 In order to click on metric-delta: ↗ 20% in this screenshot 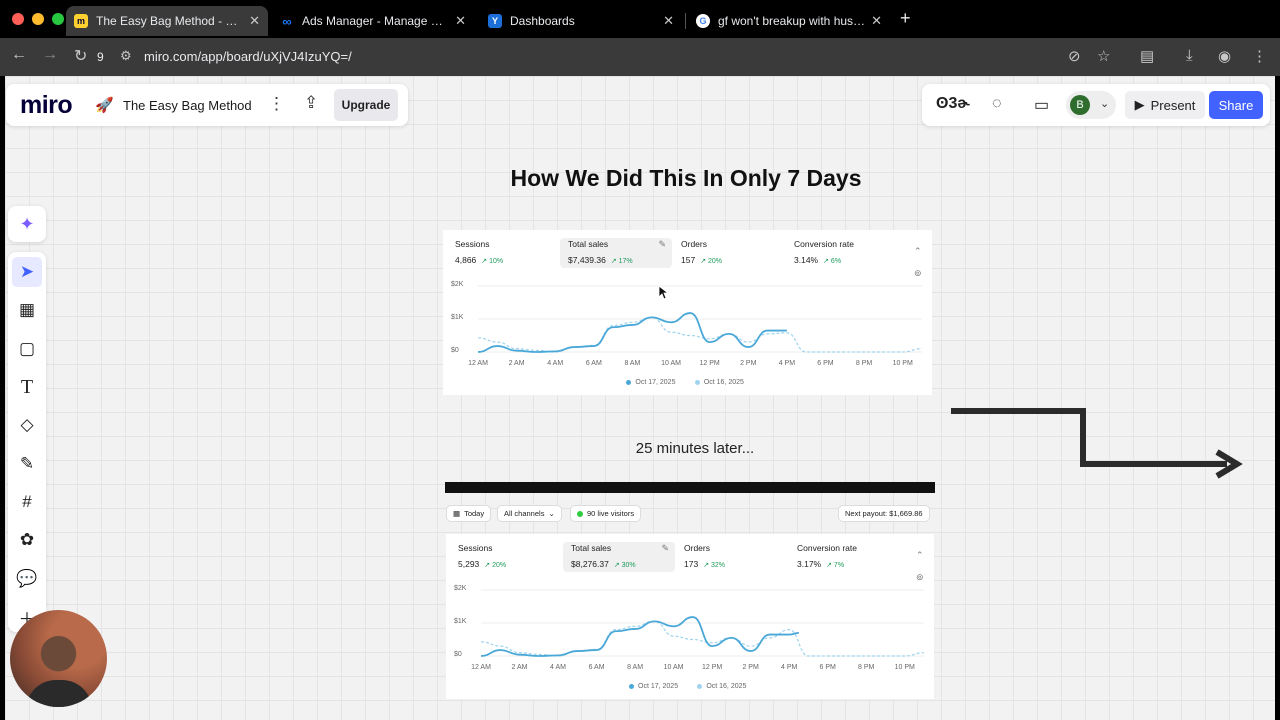, I will do `click(495, 565)`.